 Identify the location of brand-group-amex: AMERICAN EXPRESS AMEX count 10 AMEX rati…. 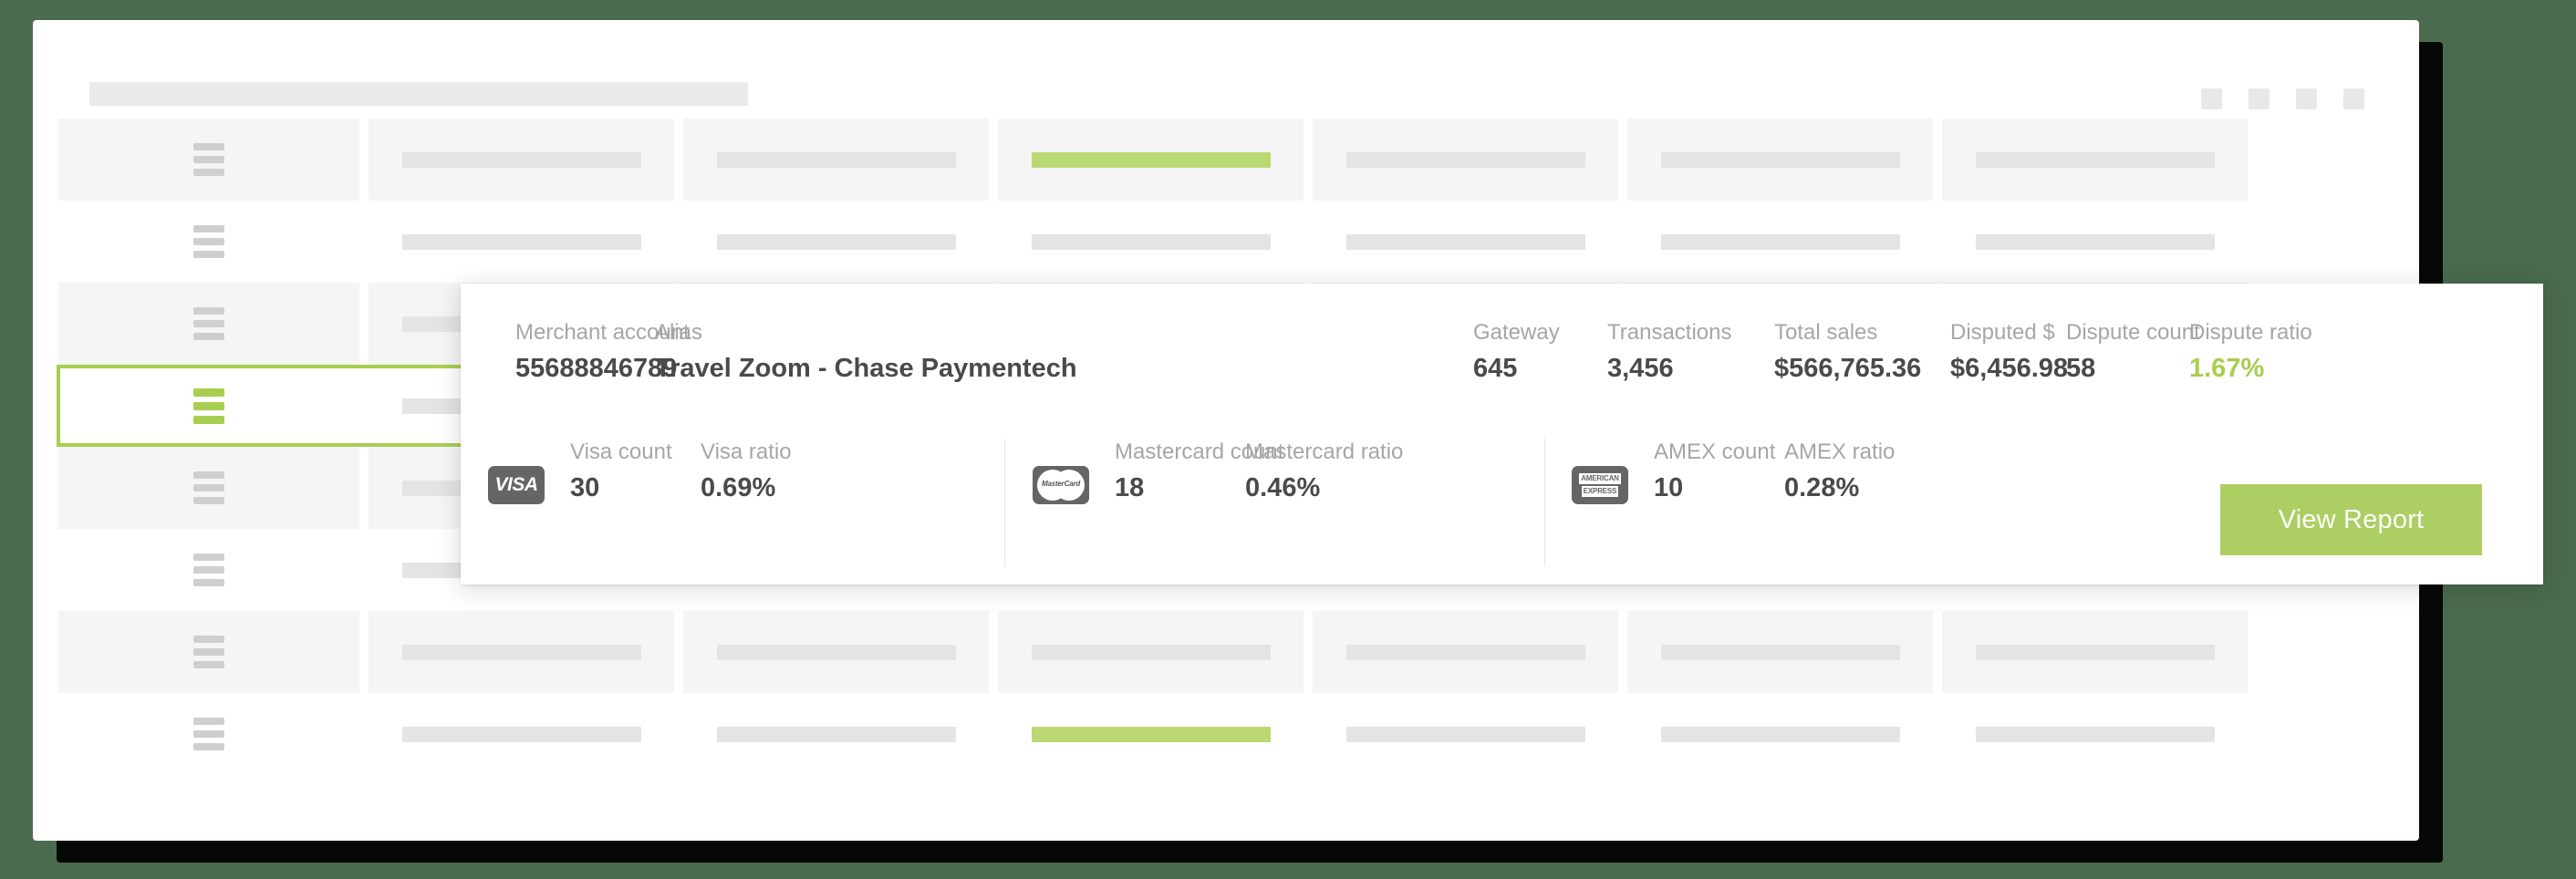
(1765, 472).